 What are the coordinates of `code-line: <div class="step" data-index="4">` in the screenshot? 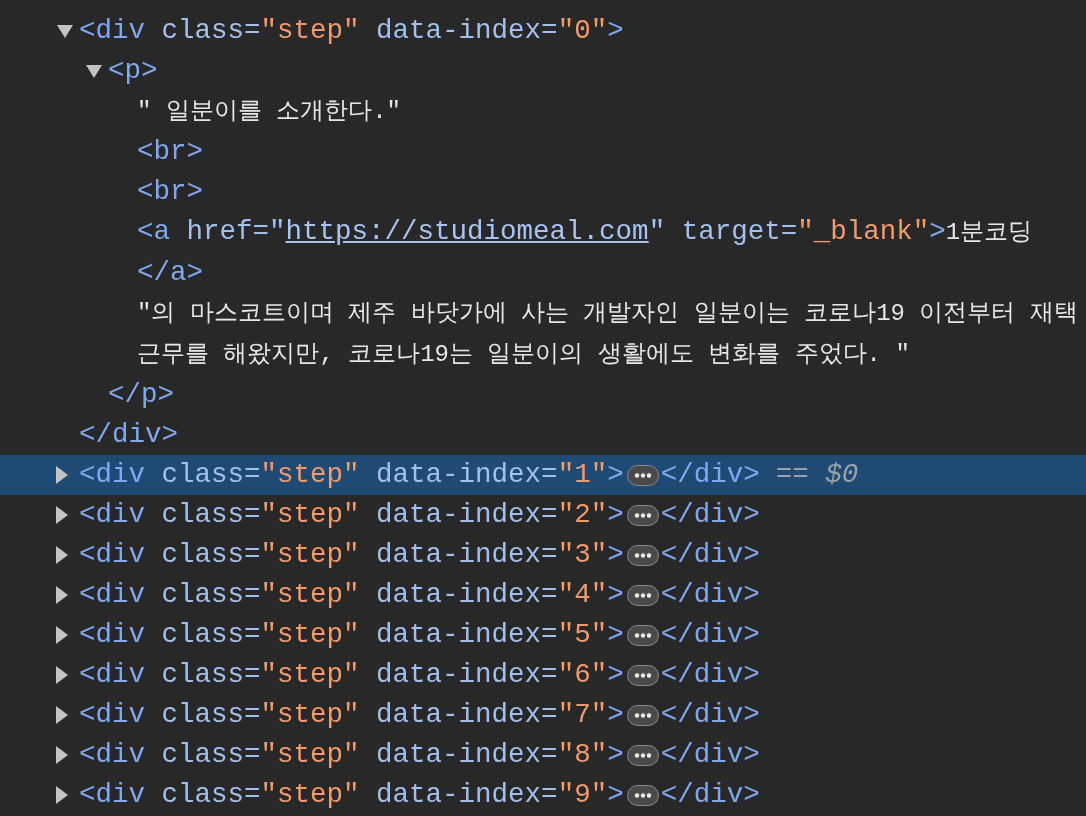 It's located at (351, 595).